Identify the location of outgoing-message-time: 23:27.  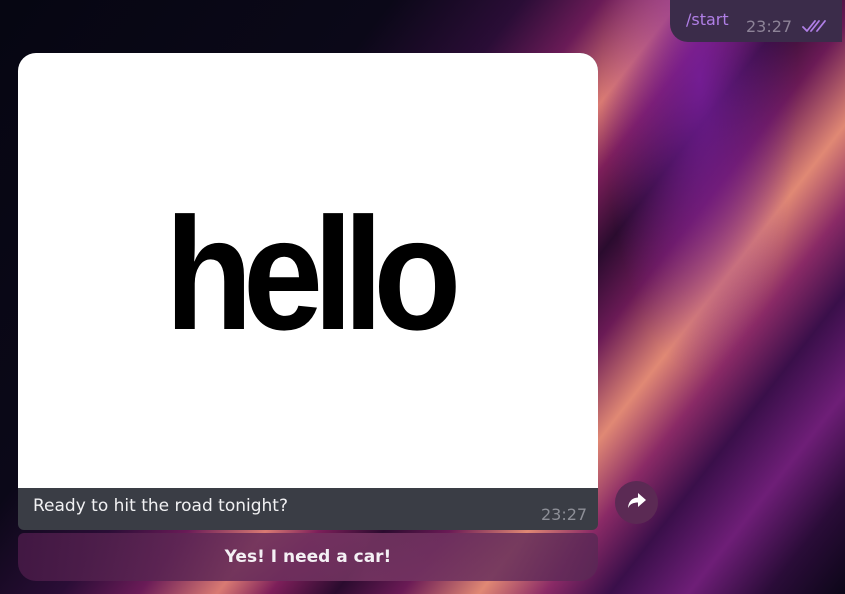
(769, 26).